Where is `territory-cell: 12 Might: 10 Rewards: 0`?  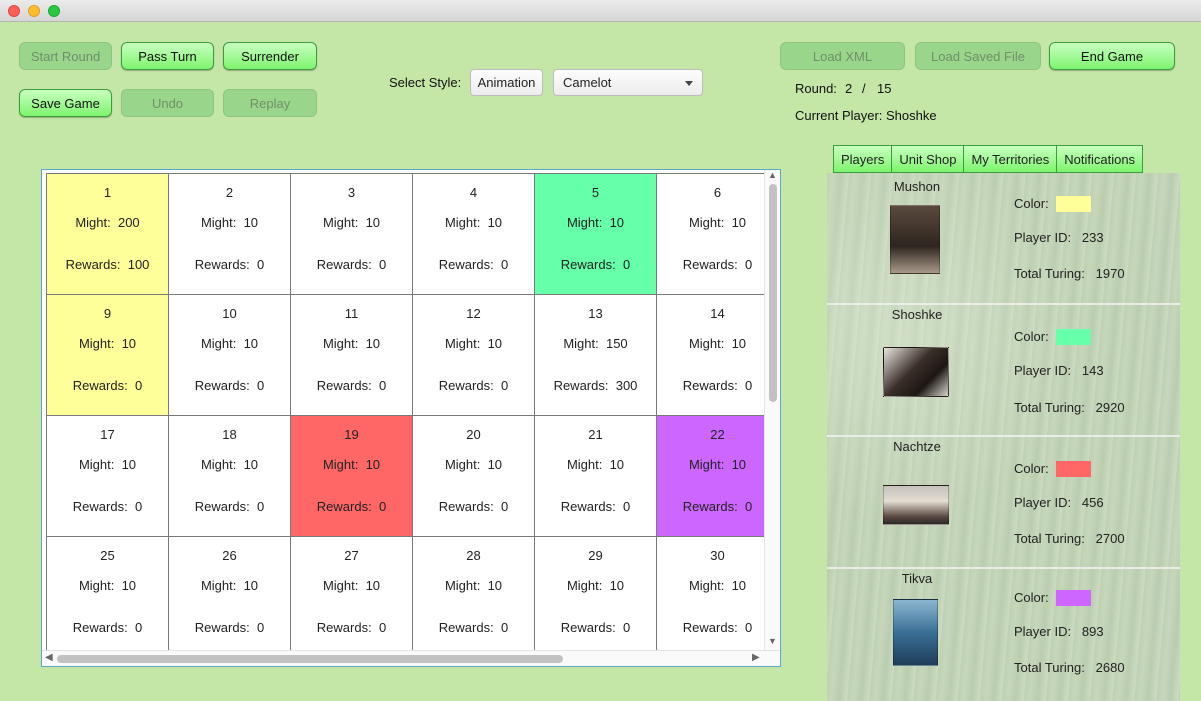
territory-cell: 12 Might: 10 Rewards: 0 is located at coordinates (473, 355).